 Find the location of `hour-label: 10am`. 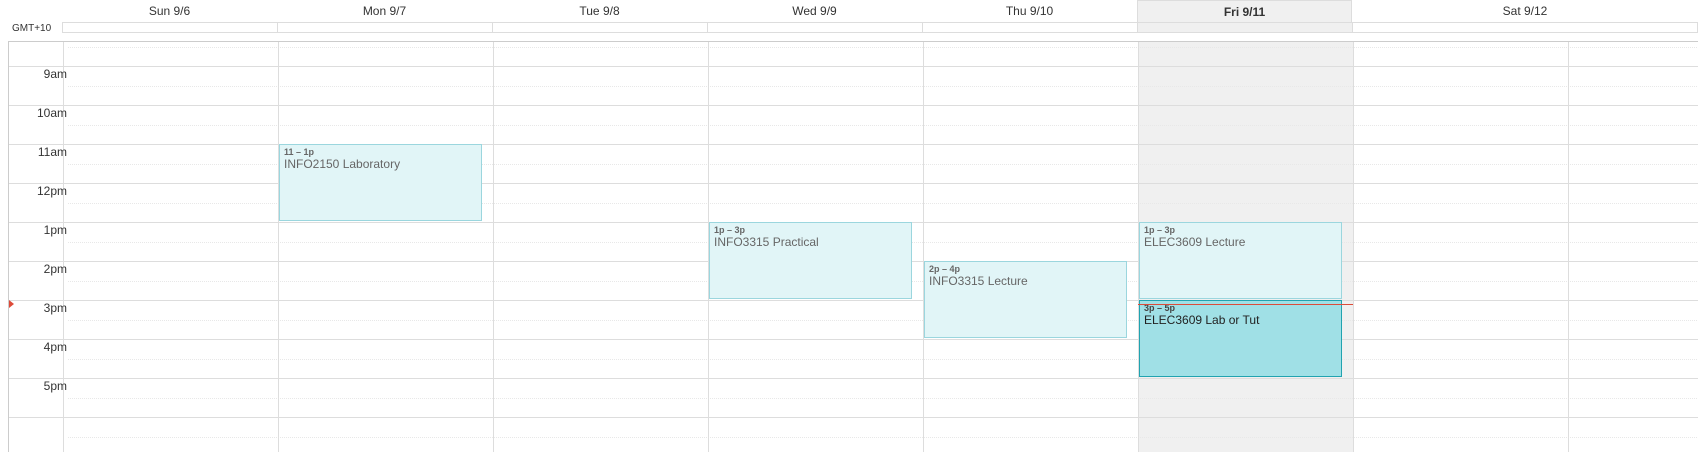

hour-label: 10am is located at coordinates (51, 113).